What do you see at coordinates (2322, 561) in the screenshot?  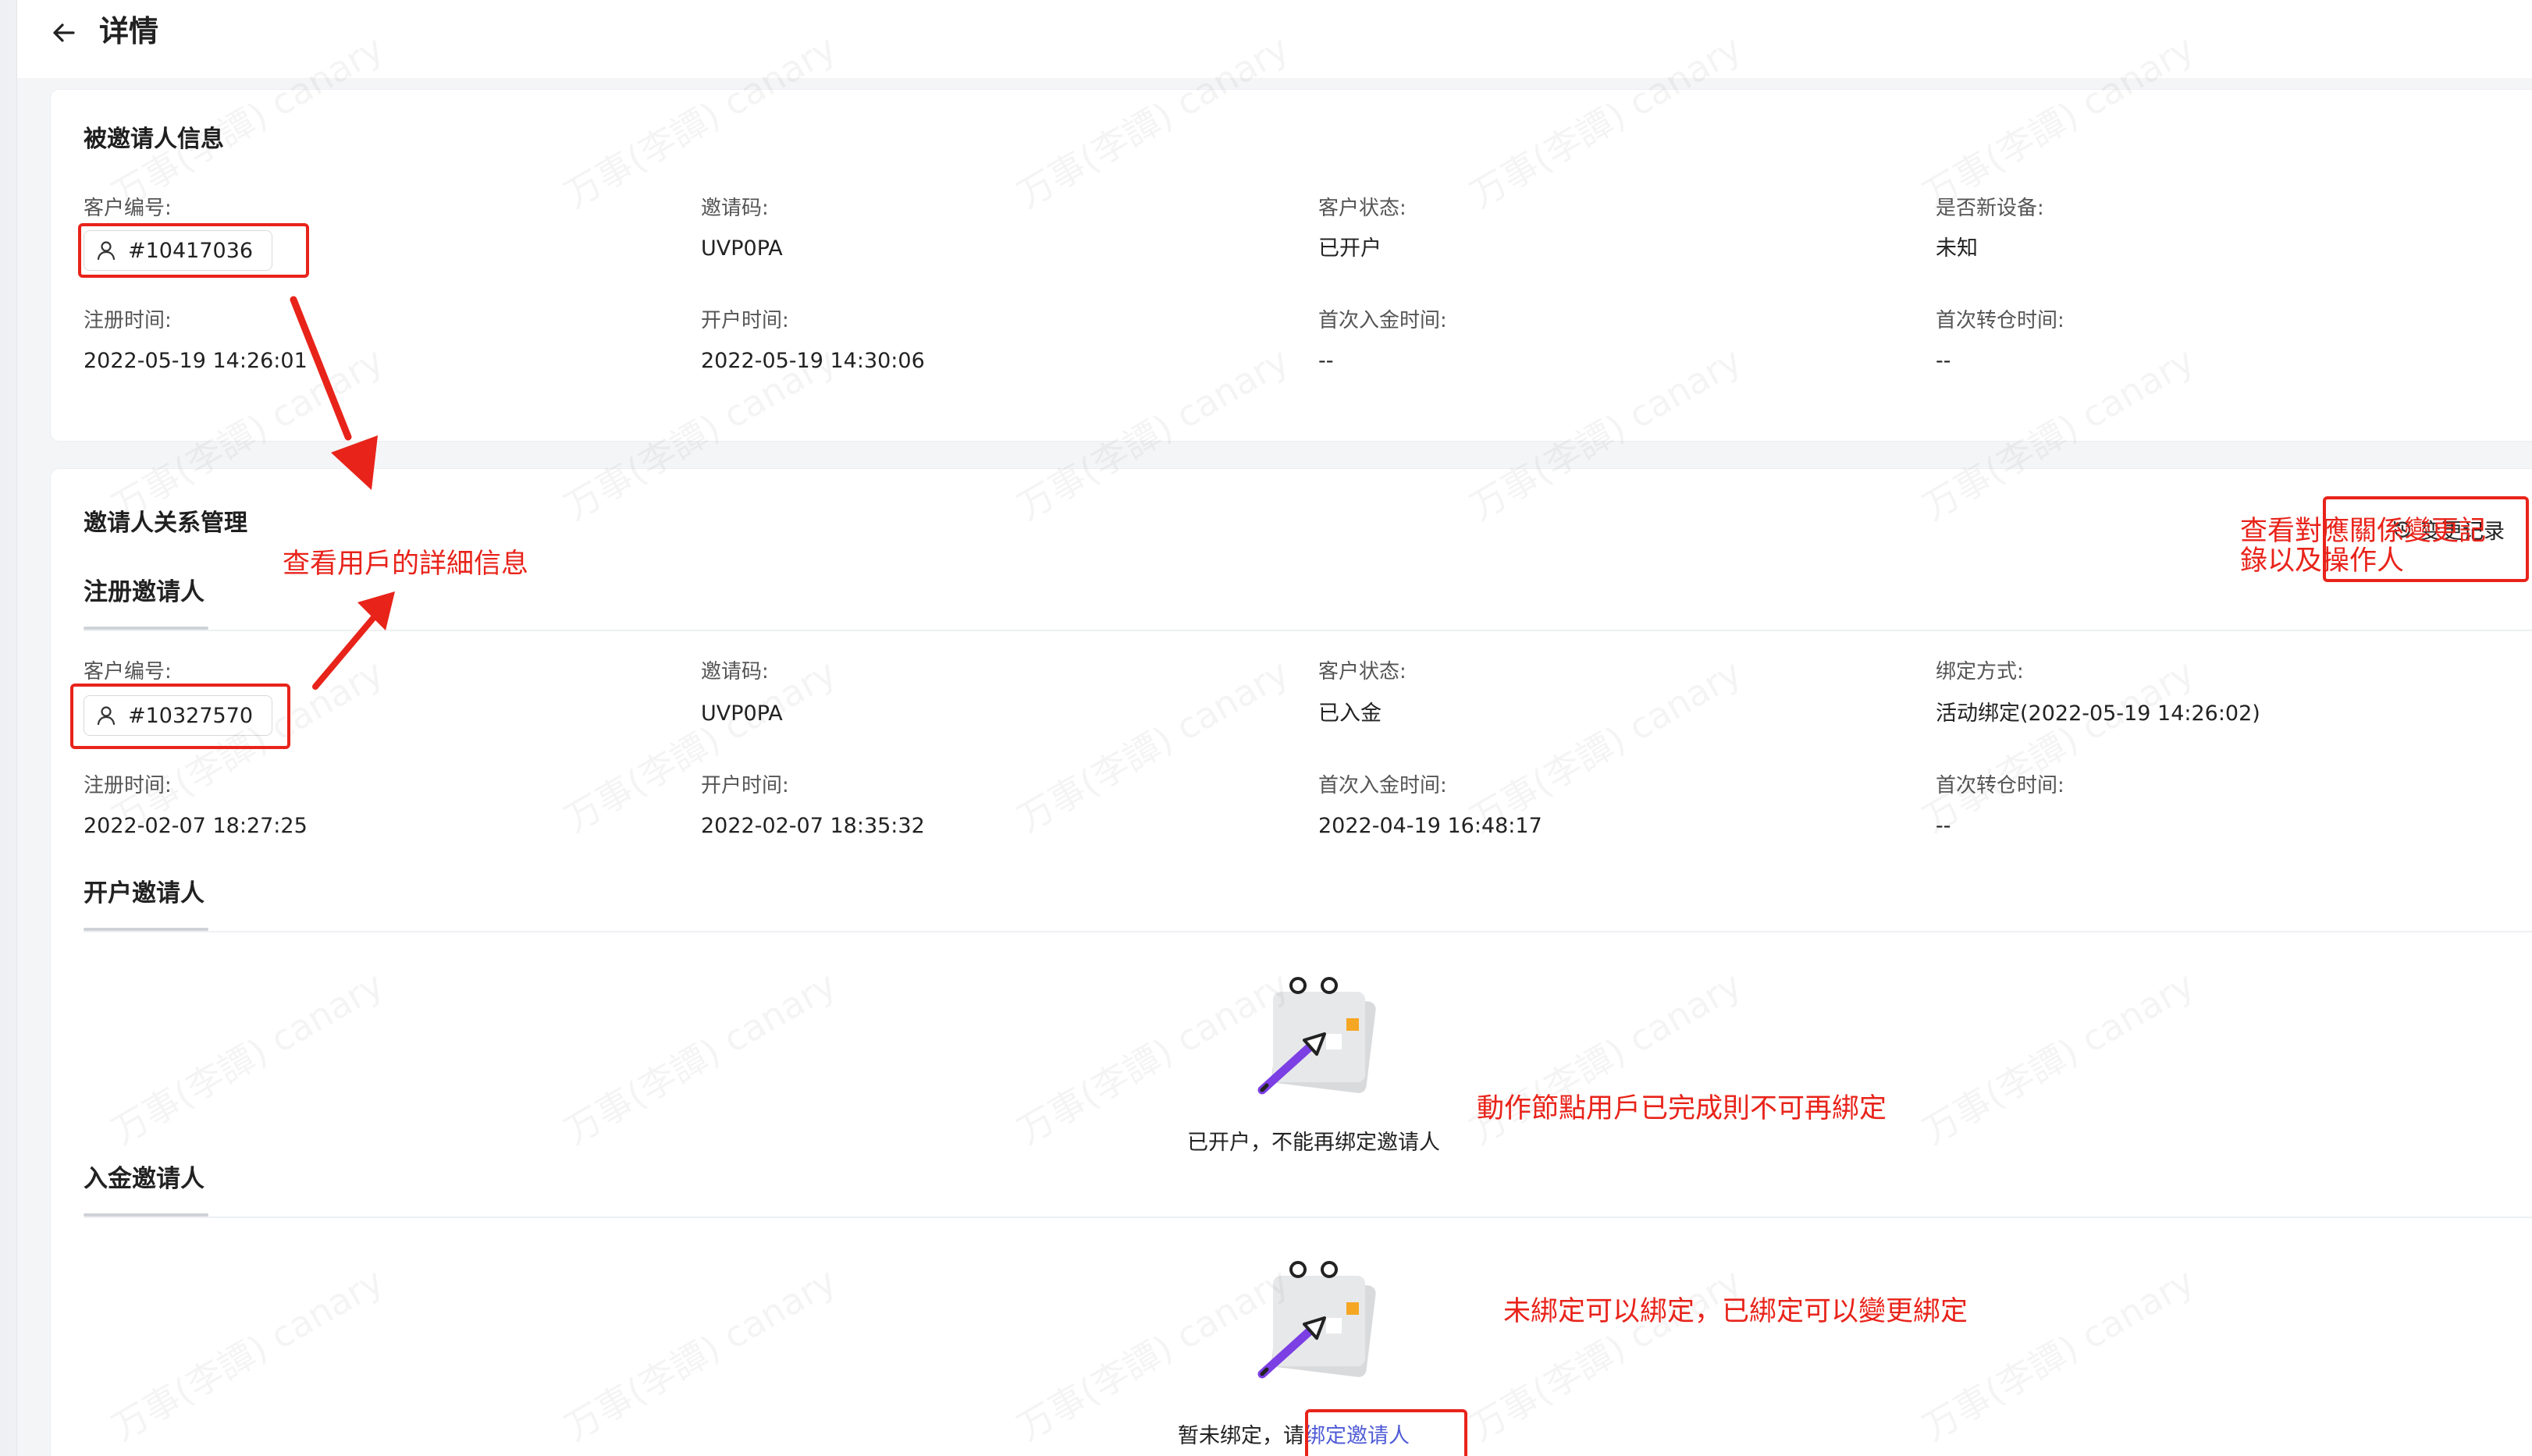 I see `annotation-view-history-line2: 錄以及操作人` at bounding box center [2322, 561].